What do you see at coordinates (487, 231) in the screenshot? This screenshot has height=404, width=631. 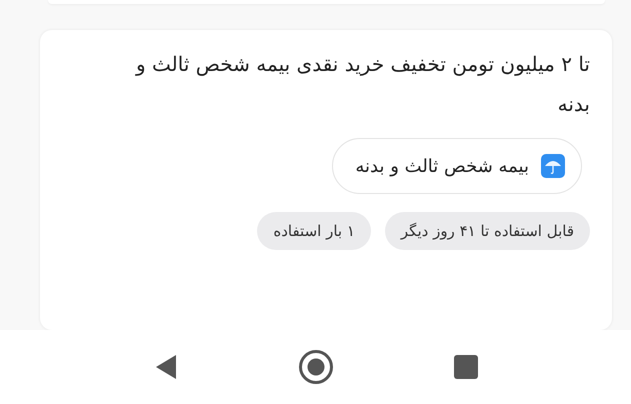 I see `info-tag: قابل استفاده تا ۴۱ روز دیگر` at bounding box center [487, 231].